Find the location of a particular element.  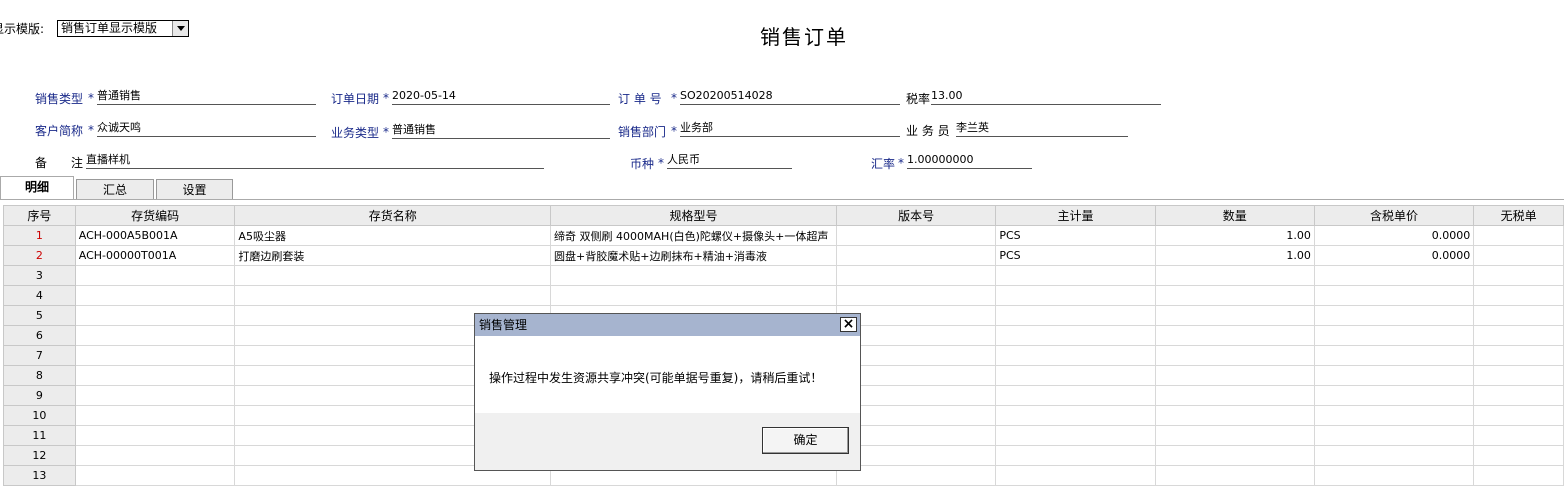

remark-field: 直播样机 is located at coordinates (315, 160).